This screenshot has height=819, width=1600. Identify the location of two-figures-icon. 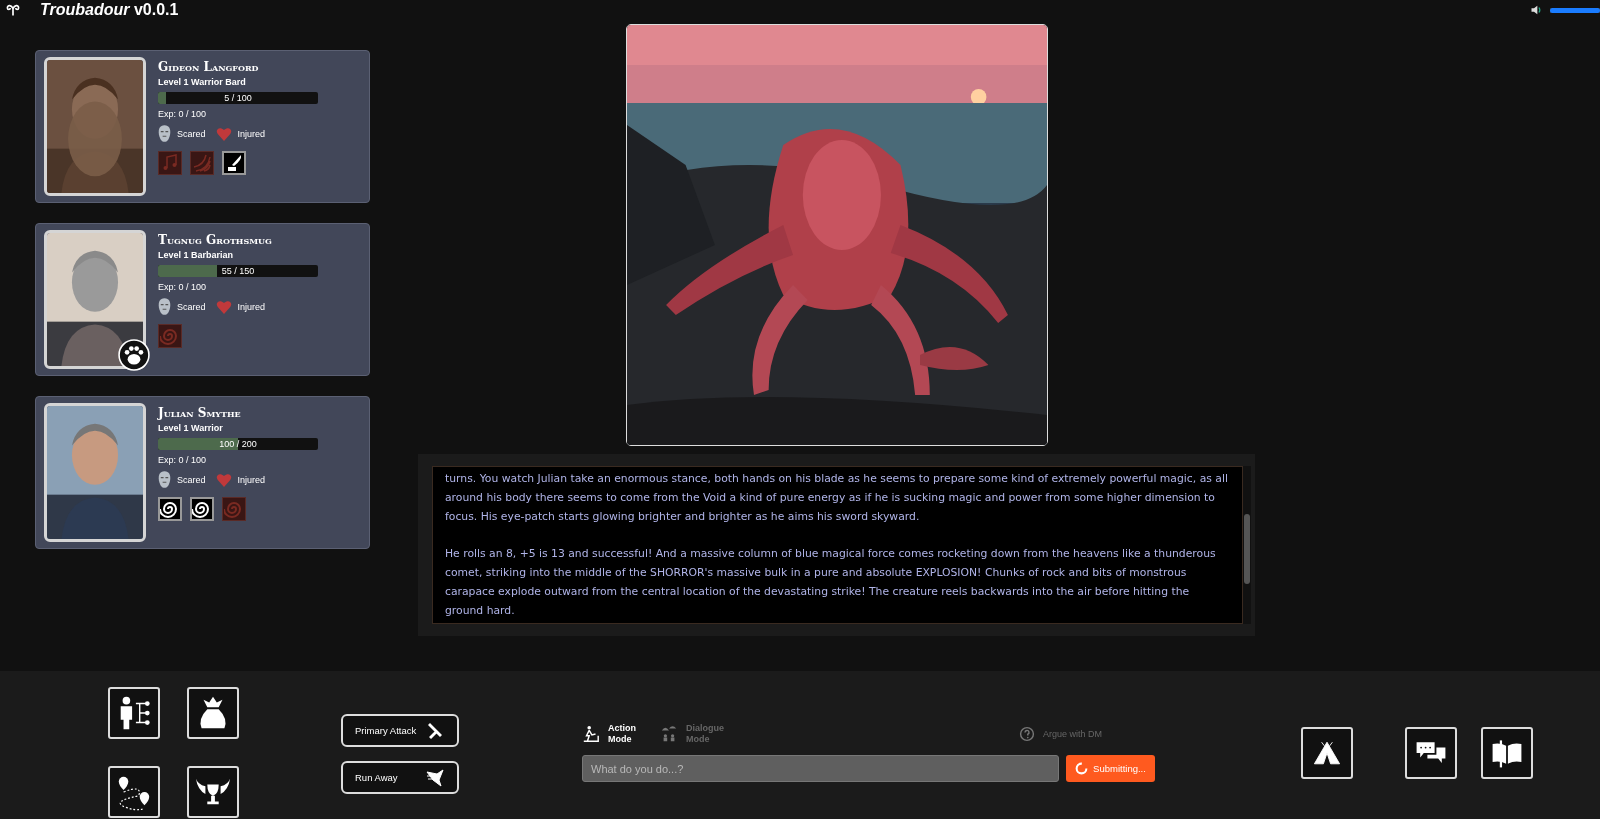
(669, 734).